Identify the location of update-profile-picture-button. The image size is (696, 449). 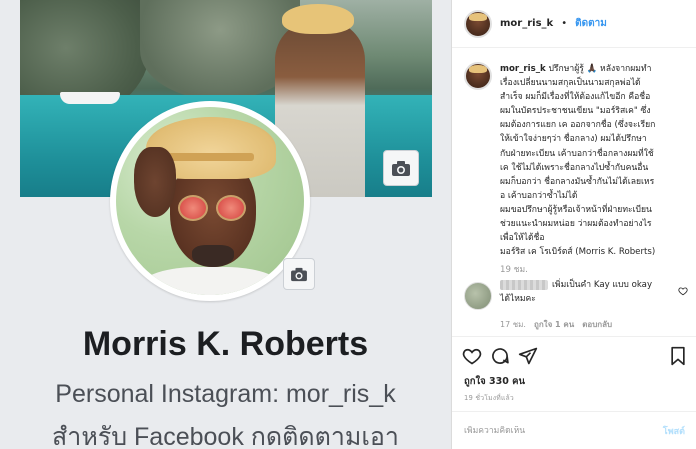
(299, 274).